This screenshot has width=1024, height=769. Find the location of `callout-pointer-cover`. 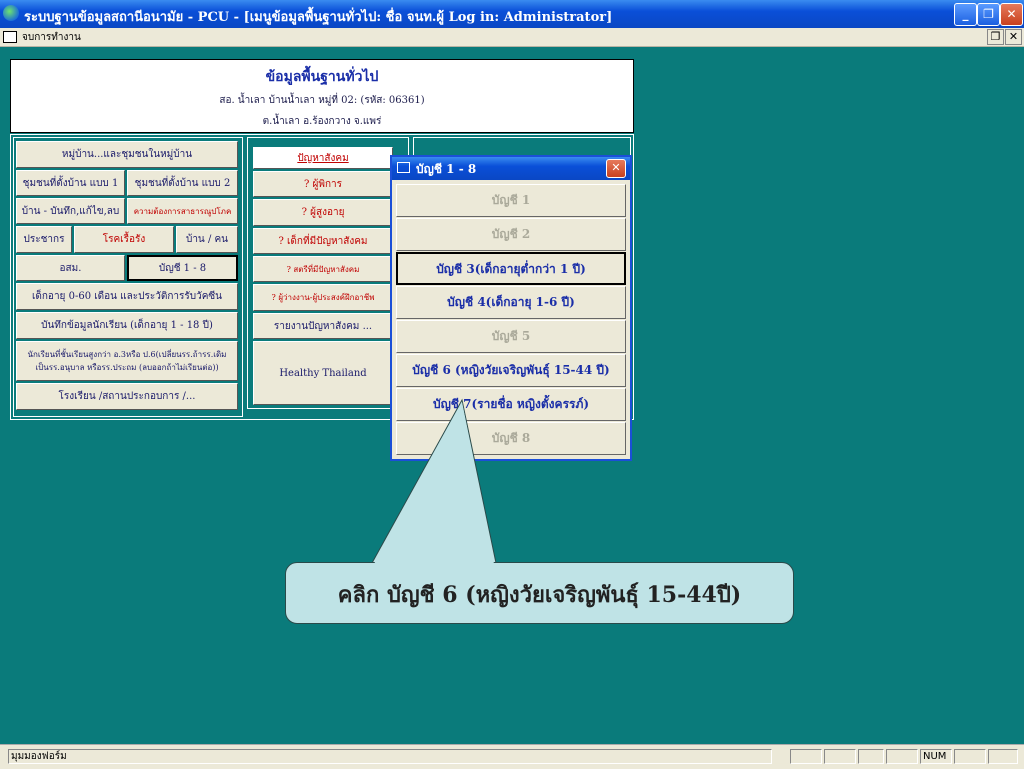

callout-pointer-cover is located at coordinates (434, 483).